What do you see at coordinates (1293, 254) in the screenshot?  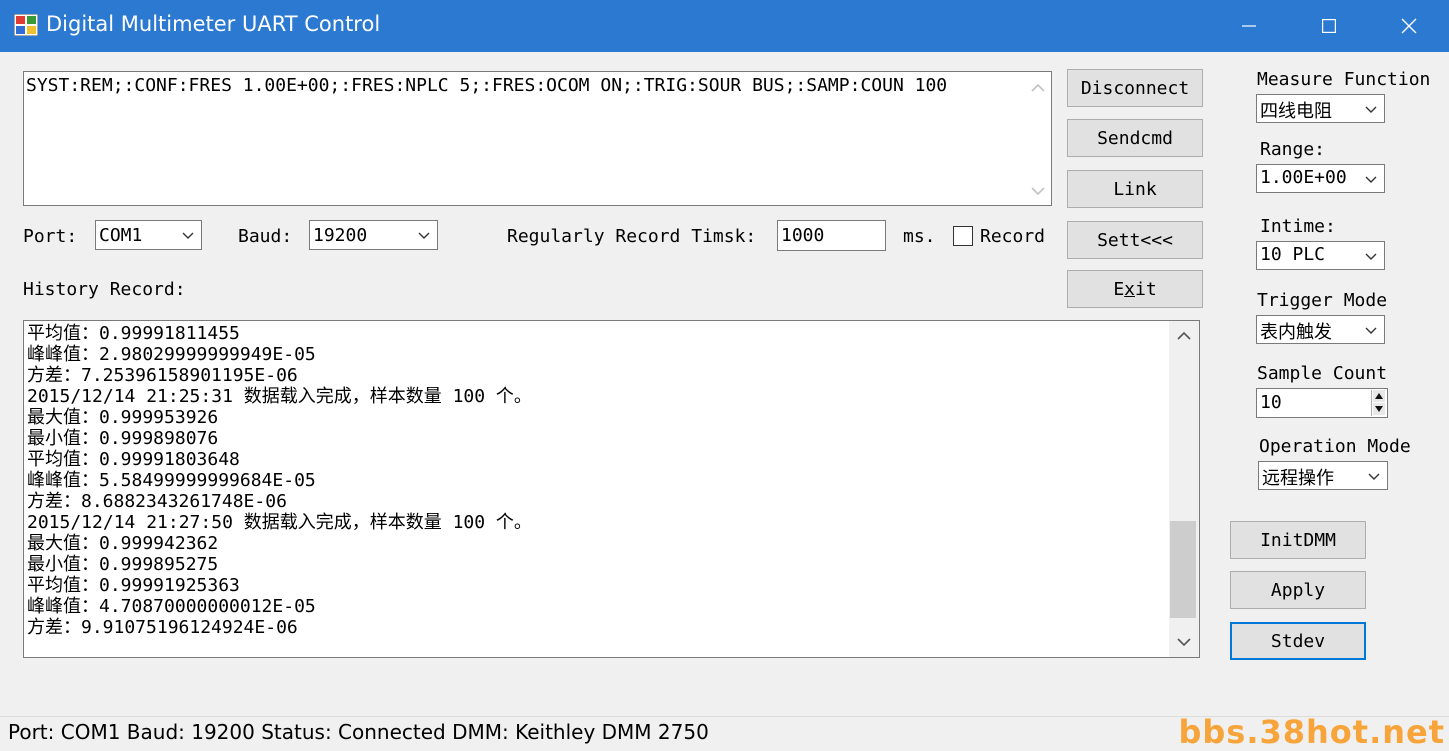 I see `intime-value: 10 PLC` at bounding box center [1293, 254].